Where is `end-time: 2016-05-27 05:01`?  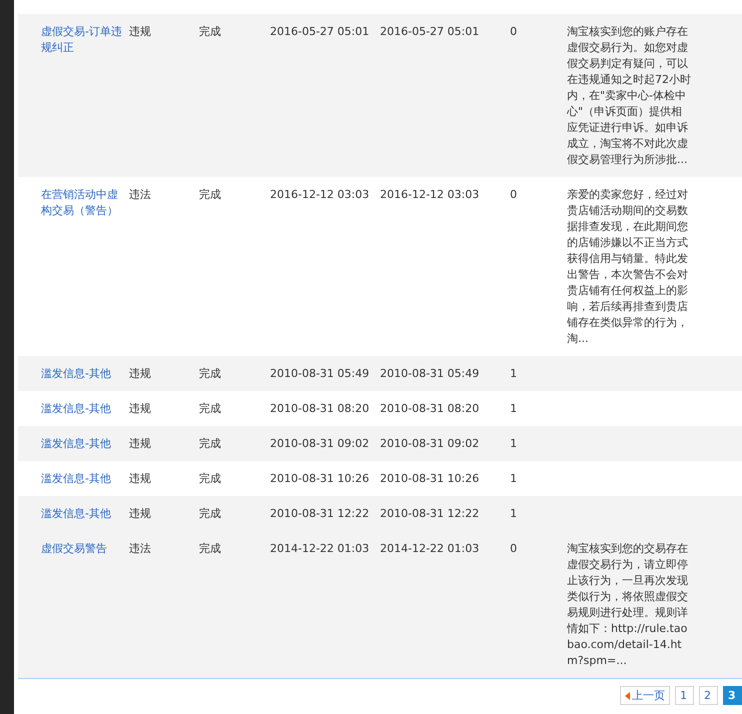 end-time: 2016-05-27 05:01 is located at coordinates (430, 32).